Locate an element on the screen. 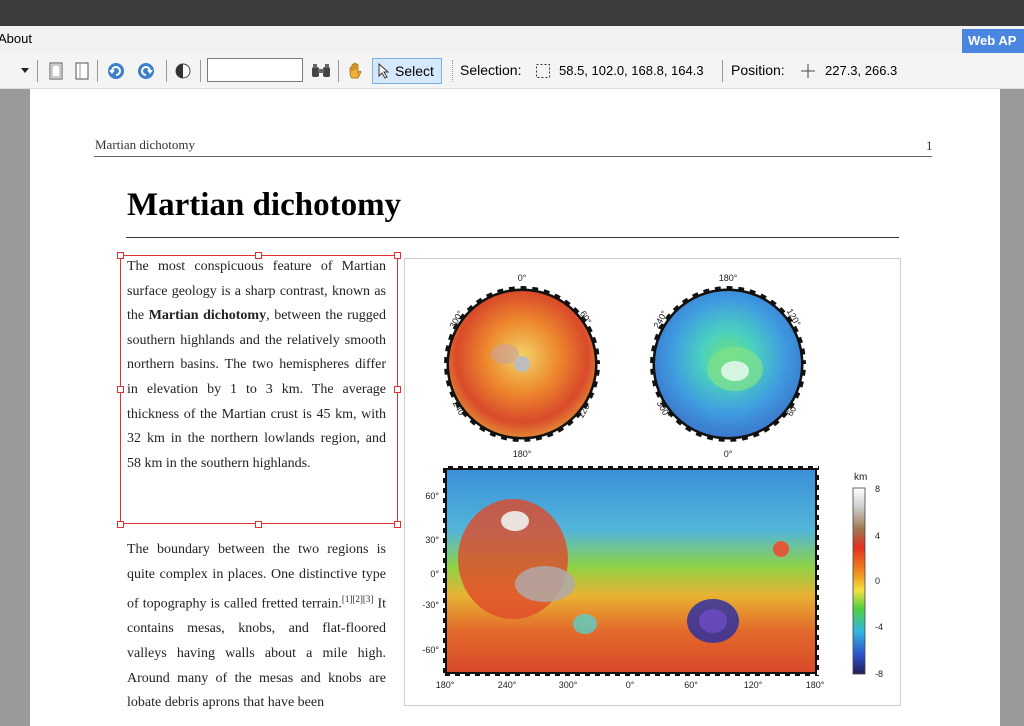 The width and height of the screenshot is (1024, 726). select-tool-button: Select is located at coordinates (407, 71).